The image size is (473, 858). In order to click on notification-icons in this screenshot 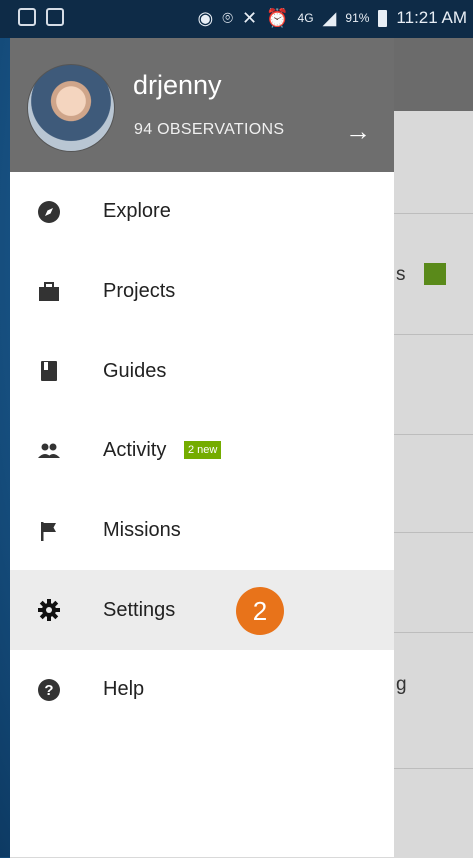, I will do `click(41, 17)`.